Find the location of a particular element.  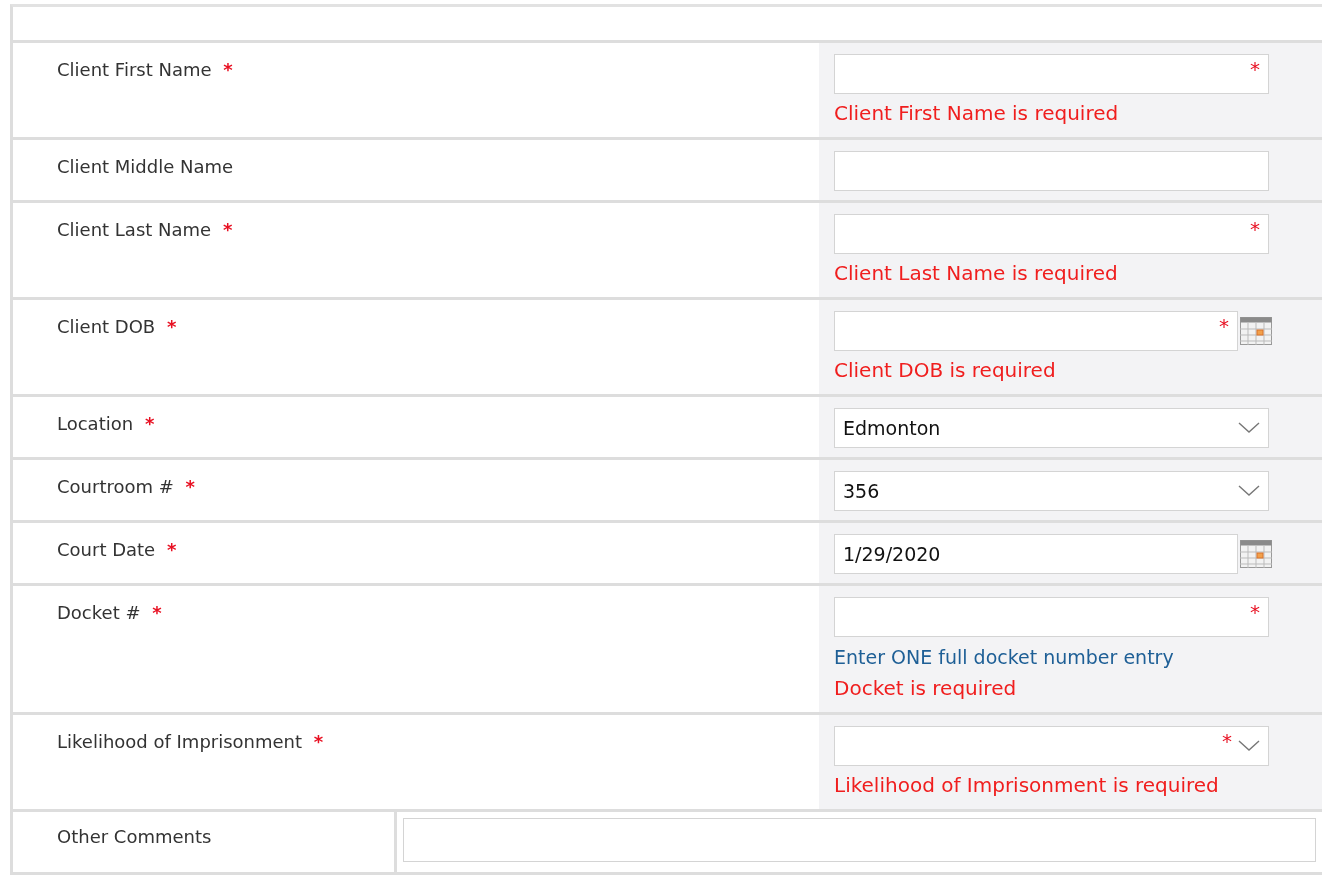

error-message: Docket is required is located at coordinates (926, 688).